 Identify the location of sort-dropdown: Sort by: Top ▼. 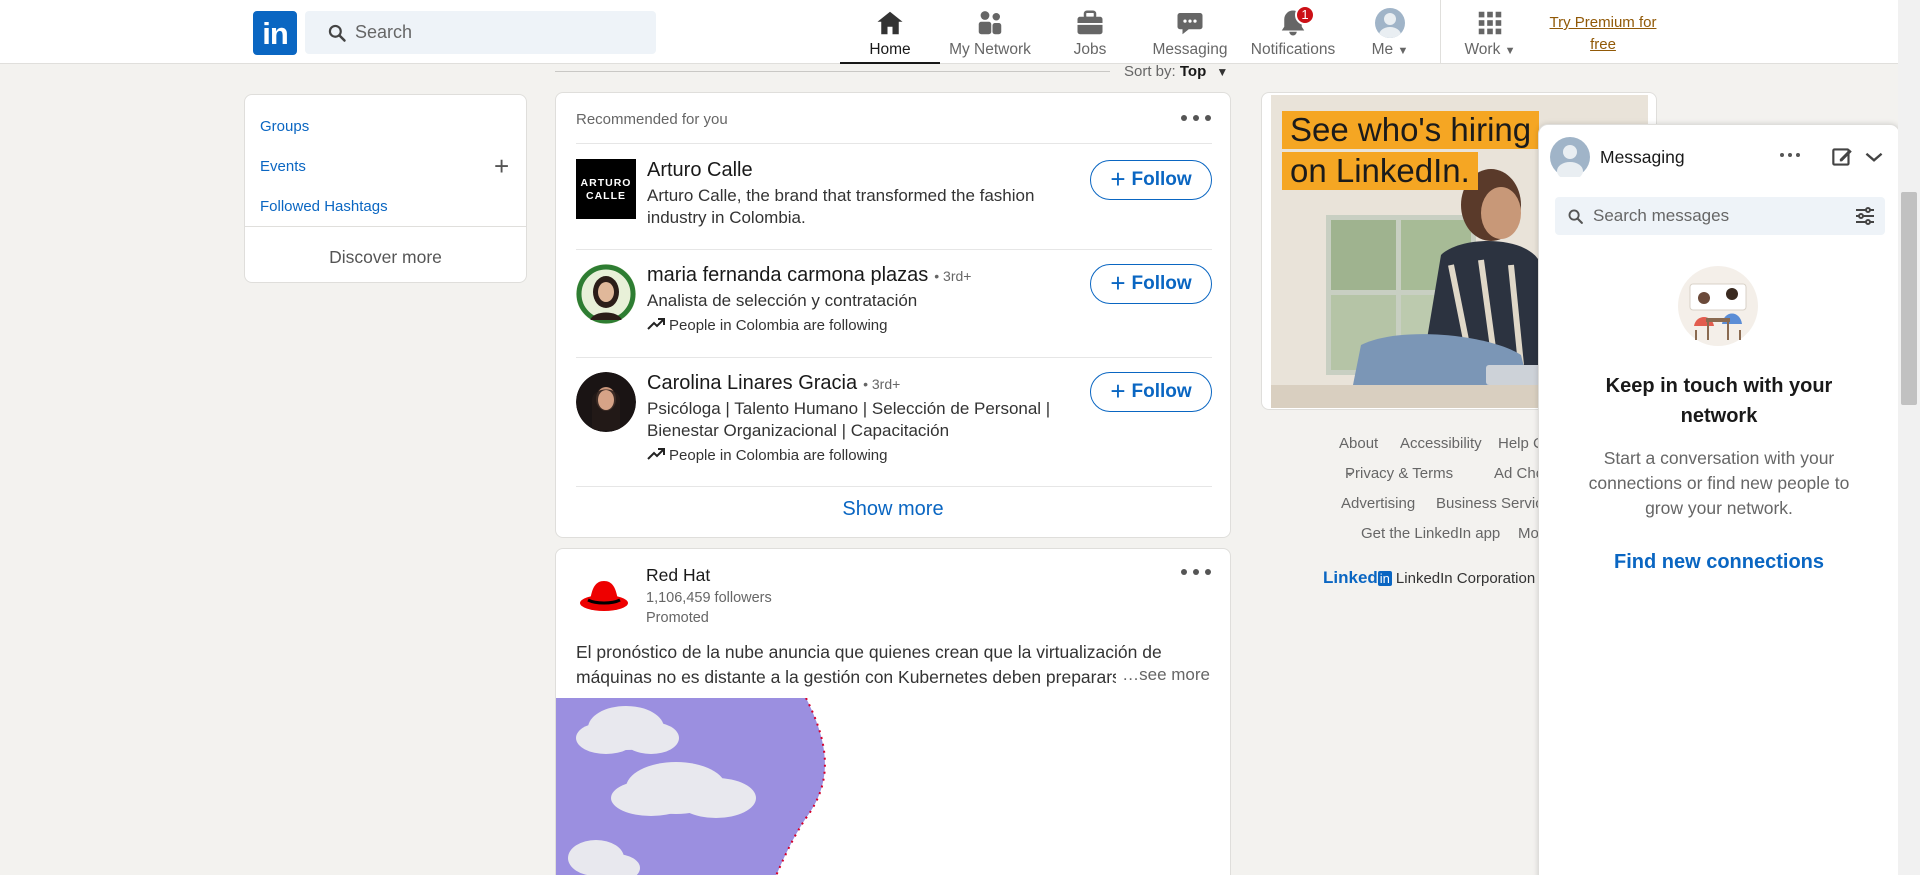
(1176, 71).